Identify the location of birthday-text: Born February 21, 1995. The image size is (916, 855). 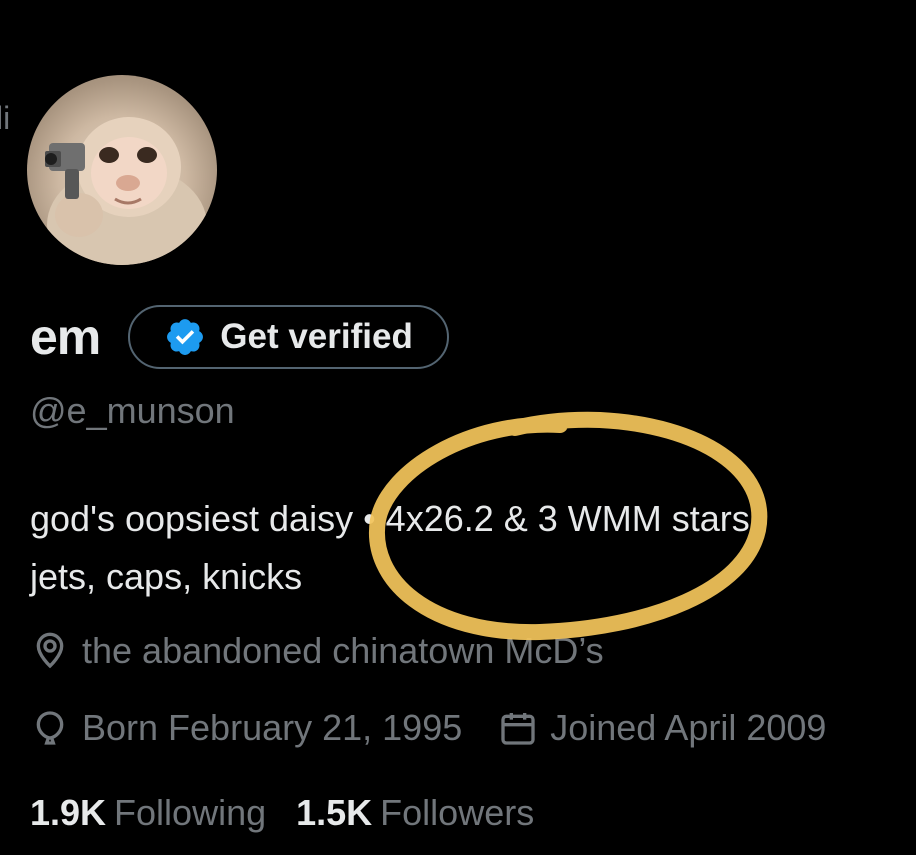
(272, 727).